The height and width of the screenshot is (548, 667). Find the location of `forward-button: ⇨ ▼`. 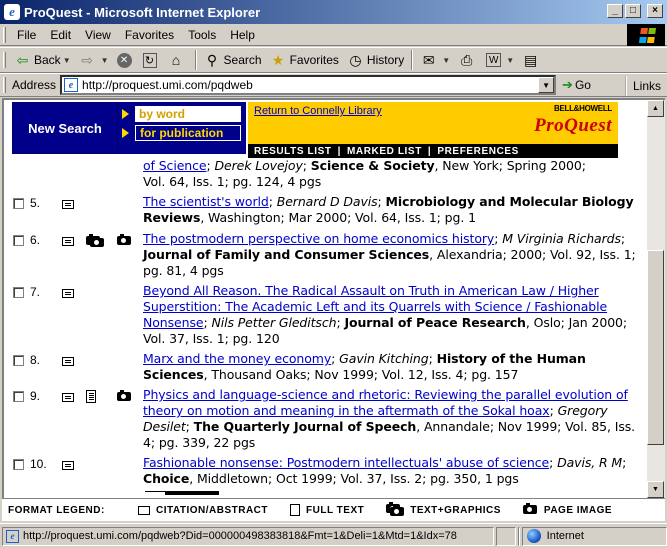

forward-button: ⇨ ▼ is located at coordinates (94, 60).